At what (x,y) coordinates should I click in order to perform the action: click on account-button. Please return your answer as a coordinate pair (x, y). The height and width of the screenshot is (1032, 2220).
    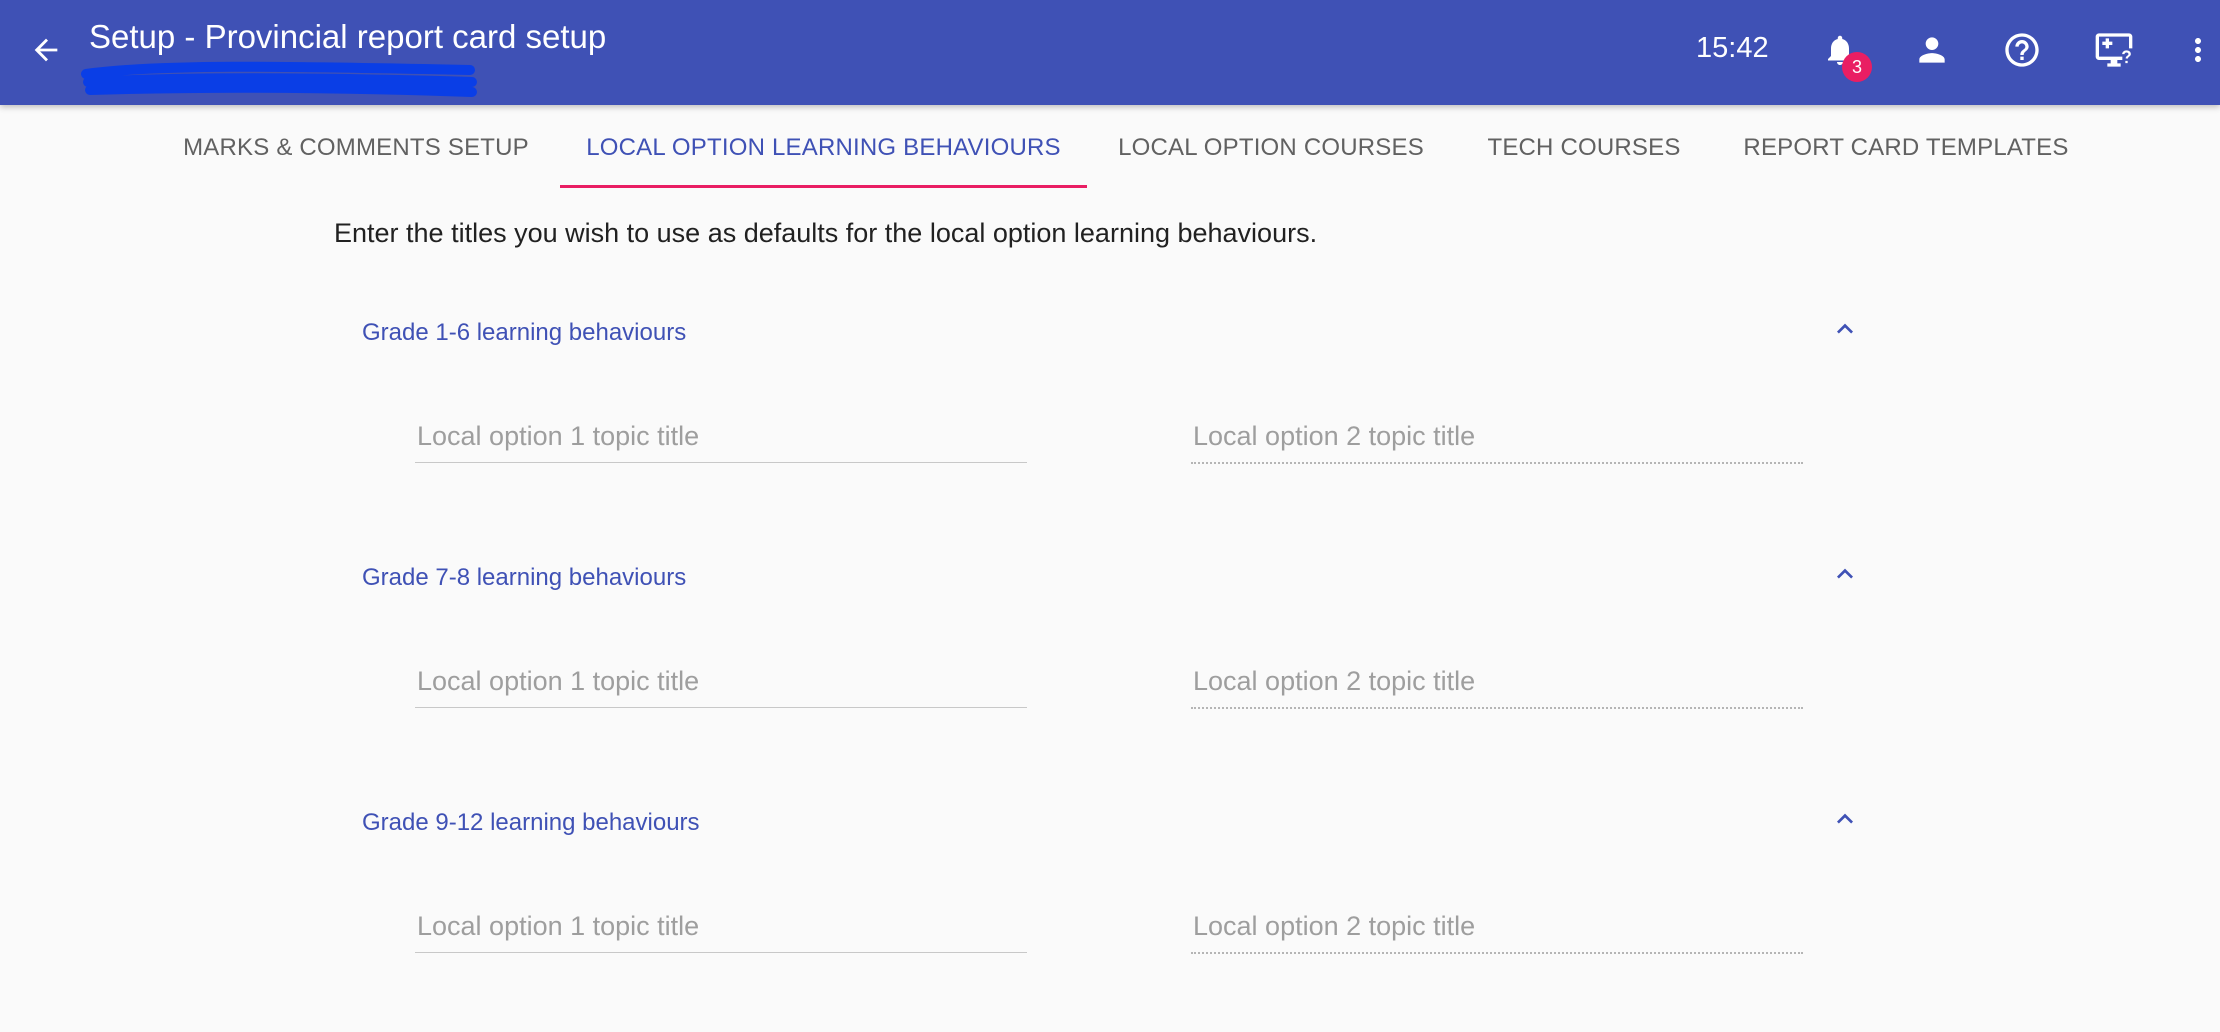
    Looking at the image, I should click on (1932, 50).